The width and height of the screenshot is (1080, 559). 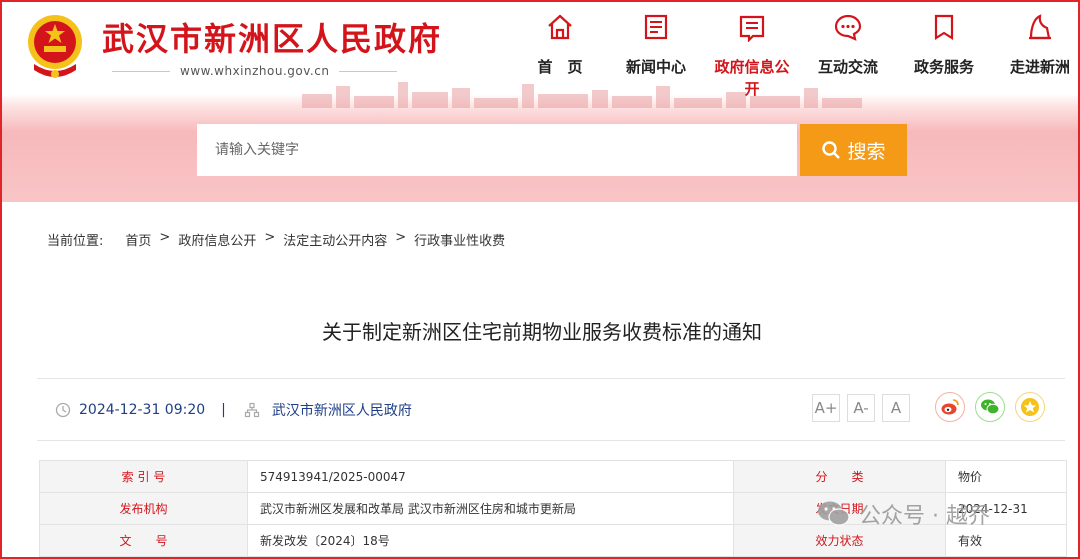 What do you see at coordinates (560, 56) in the screenshot?
I see `nav-item-home: 首 页` at bounding box center [560, 56].